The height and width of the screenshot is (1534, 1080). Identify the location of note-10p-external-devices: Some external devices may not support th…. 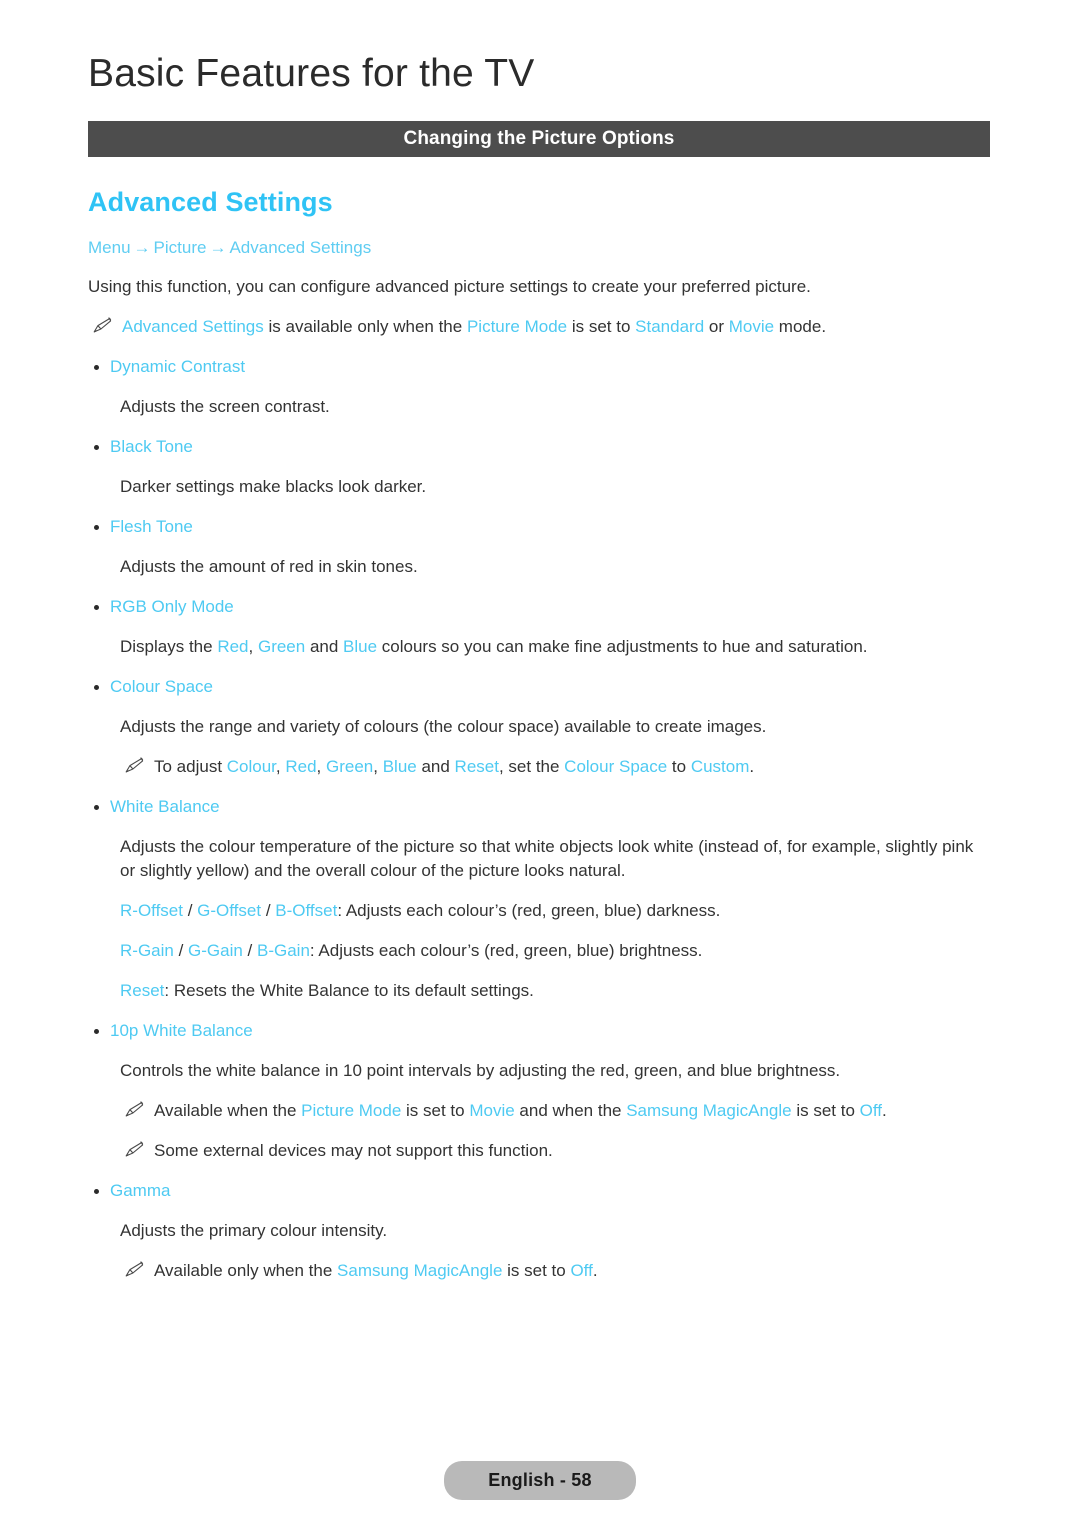
(555, 1143).